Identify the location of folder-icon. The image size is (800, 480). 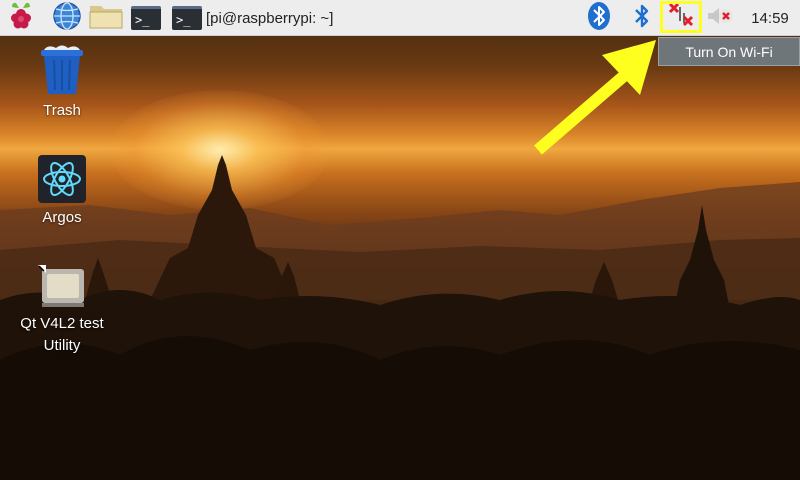
(106, 18).